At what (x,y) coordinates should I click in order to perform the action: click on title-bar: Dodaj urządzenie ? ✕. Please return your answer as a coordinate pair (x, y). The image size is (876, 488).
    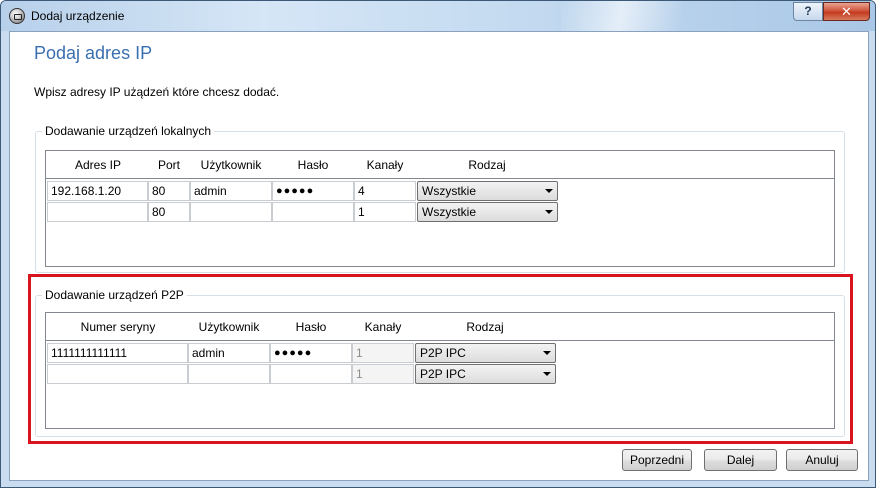
    Looking at the image, I should click on (438, 16).